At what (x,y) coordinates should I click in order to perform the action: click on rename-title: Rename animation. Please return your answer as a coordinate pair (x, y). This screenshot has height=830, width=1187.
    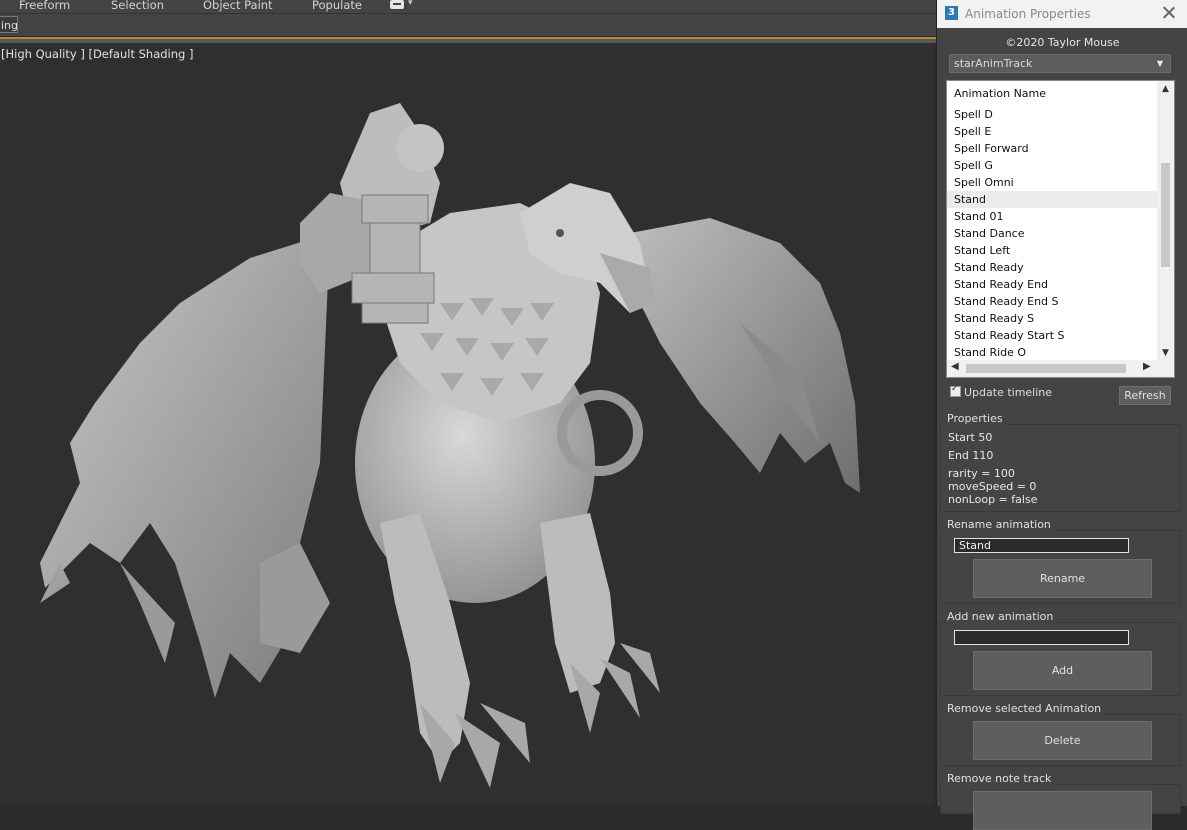
    Looking at the image, I should click on (999, 524).